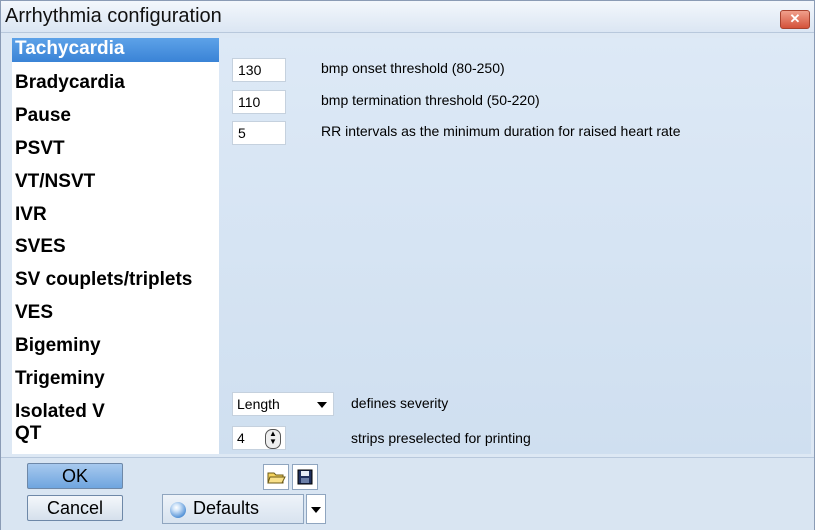 The height and width of the screenshot is (530, 815). What do you see at coordinates (430, 100) in the screenshot?
I see `termination-threshold-label: bmp termination threshold (50-220)` at bounding box center [430, 100].